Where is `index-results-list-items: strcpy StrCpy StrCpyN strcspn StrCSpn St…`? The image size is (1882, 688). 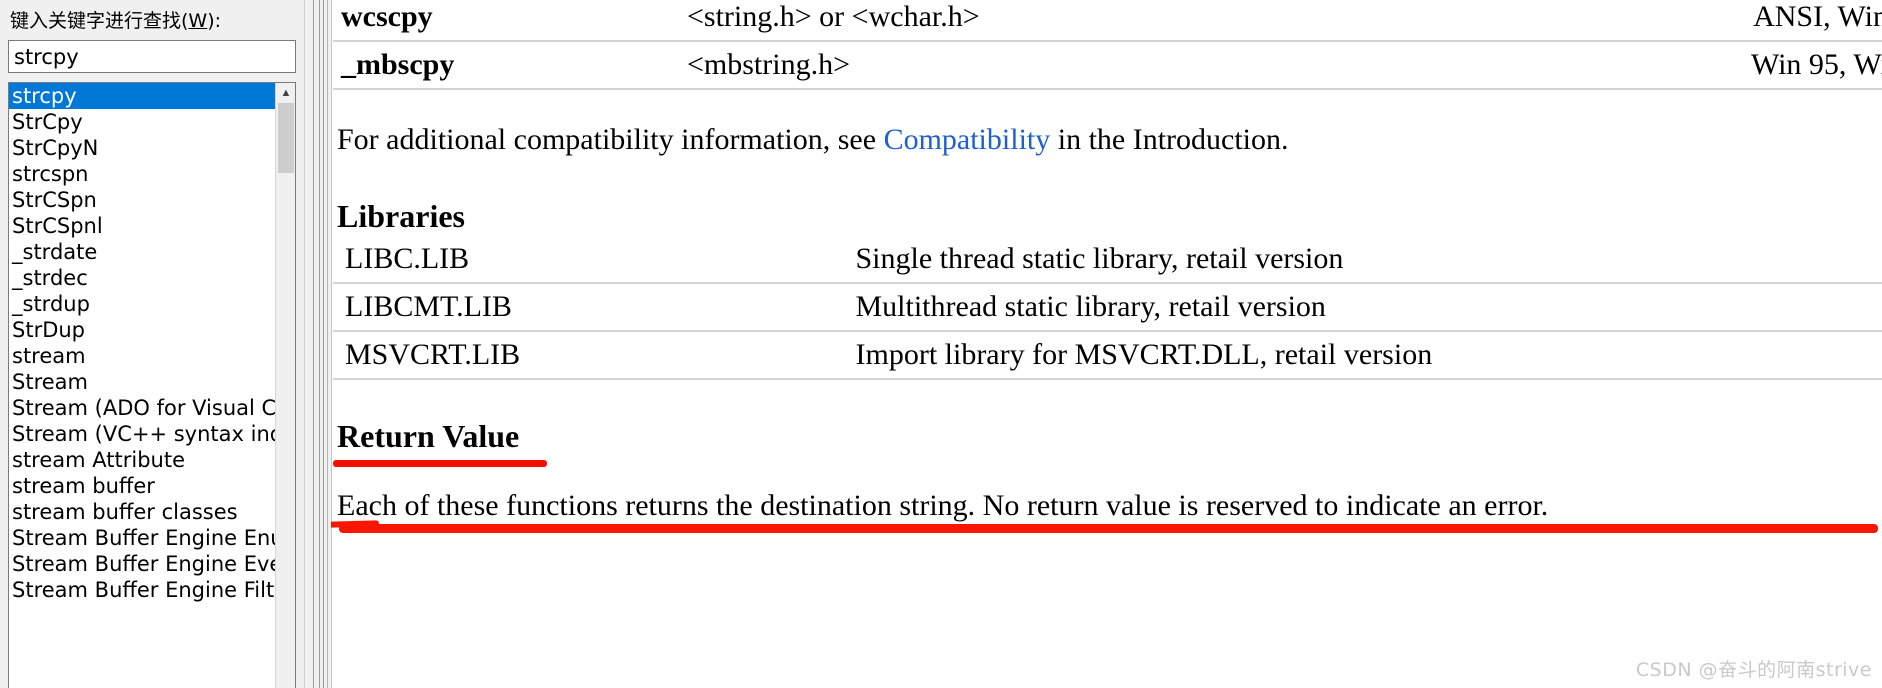
index-results-list-items: strcpy StrCpy StrCpyN strcspn StrCSpn St… is located at coordinates (143, 385).